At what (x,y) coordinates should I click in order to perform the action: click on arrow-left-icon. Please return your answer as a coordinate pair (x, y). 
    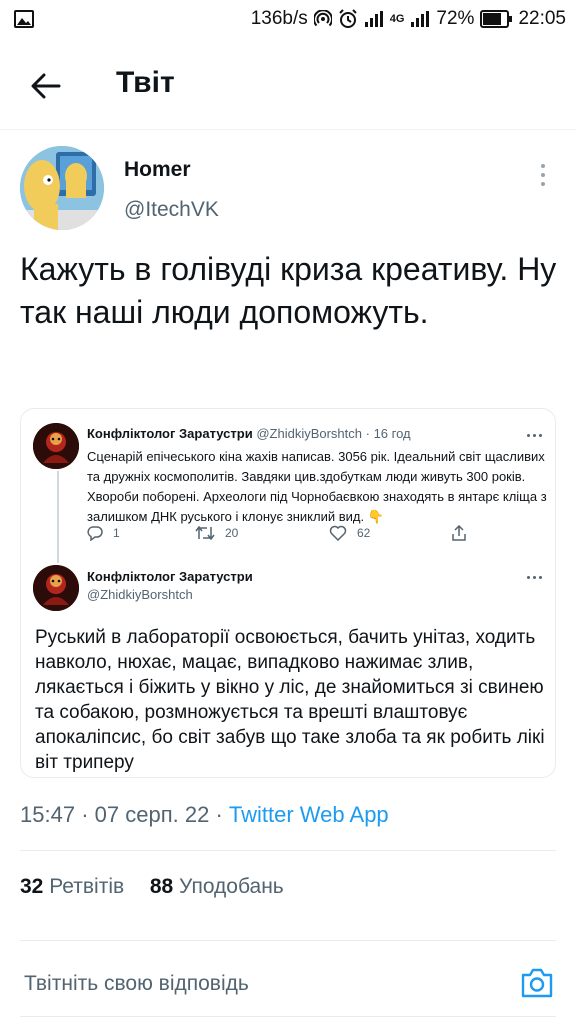
    Looking at the image, I should click on (46, 86).